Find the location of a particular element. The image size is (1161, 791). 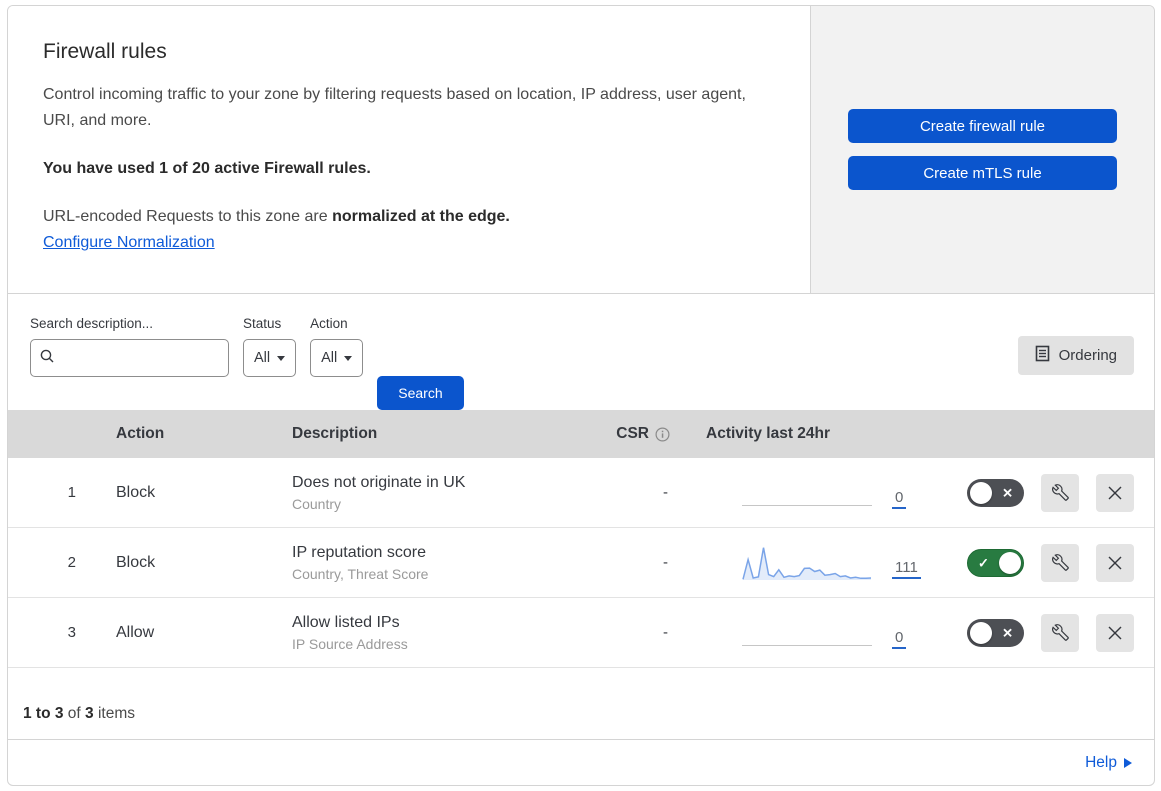

action-filter-group: Action All is located at coordinates (337, 346).